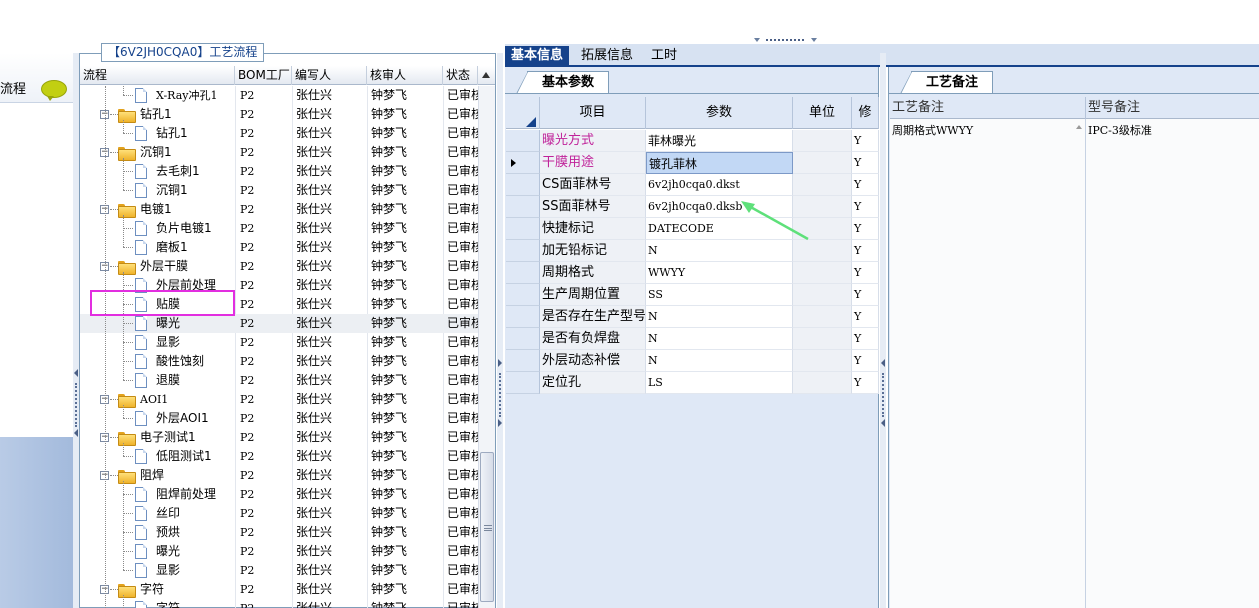  Describe the element at coordinates (607, 56) in the screenshot. I see `tab-extended-info: 拓展信息` at that location.